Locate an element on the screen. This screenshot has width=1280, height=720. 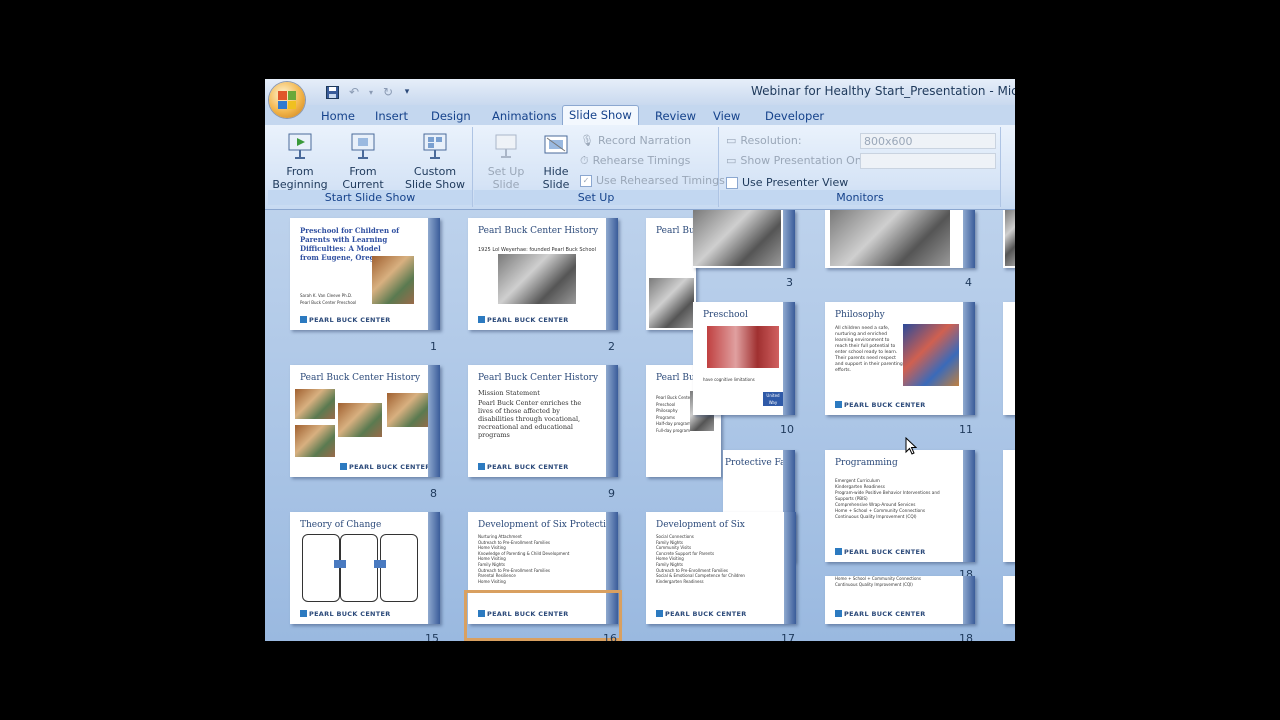
tab-slide-show: Slide Show is located at coordinates (600, 115).